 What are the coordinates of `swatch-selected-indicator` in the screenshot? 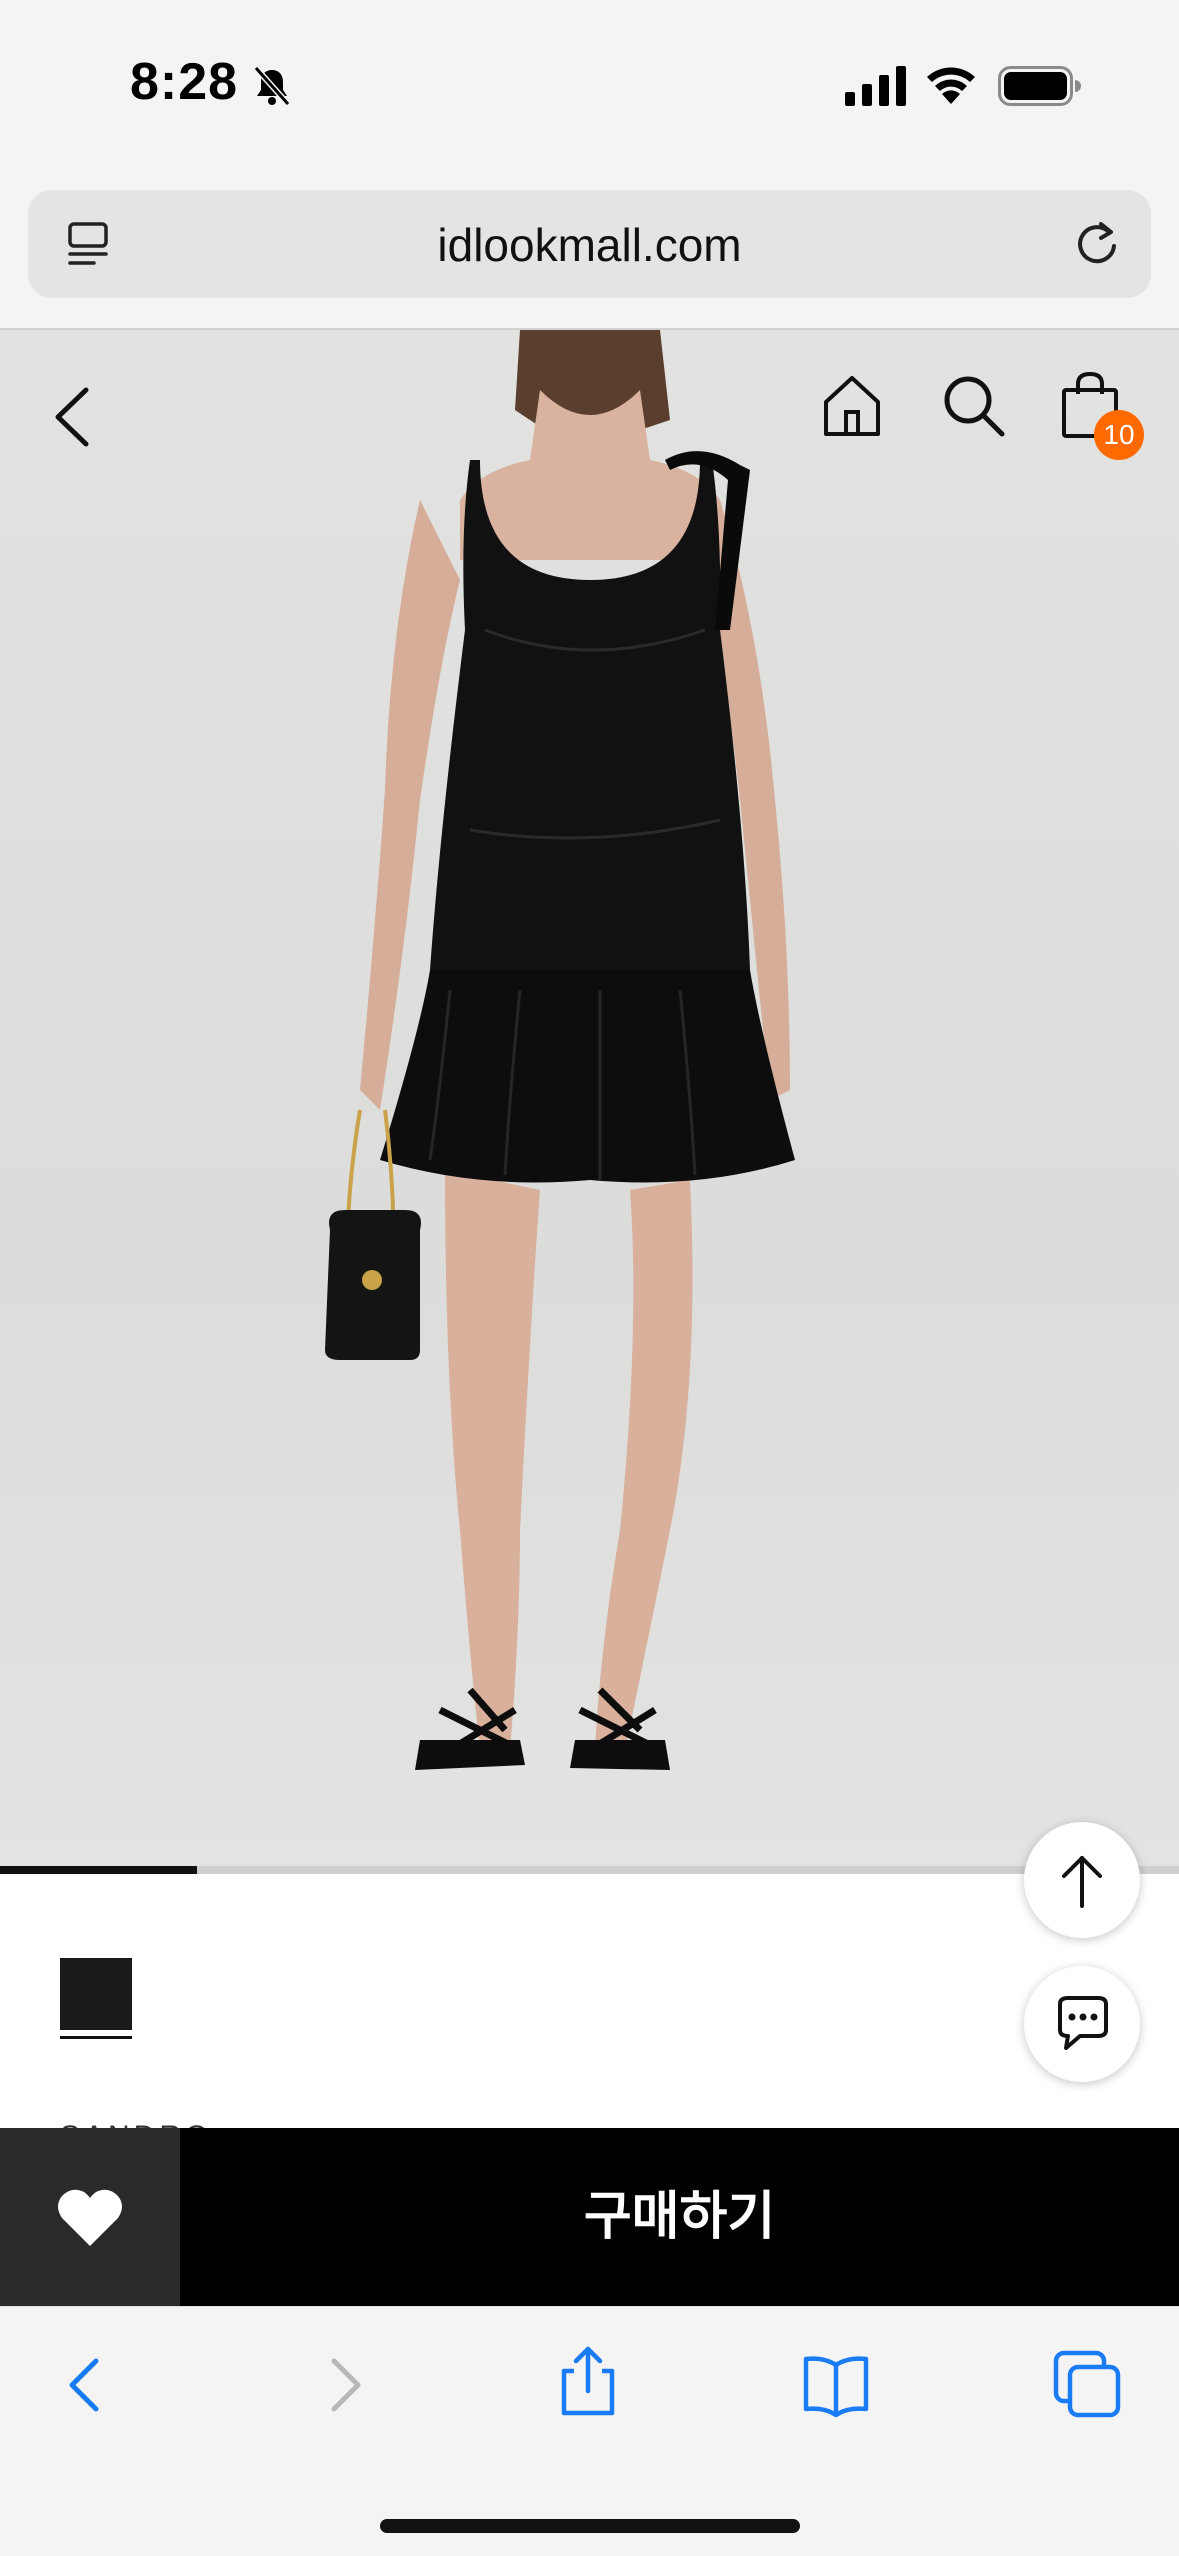 It's located at (96, 2037).